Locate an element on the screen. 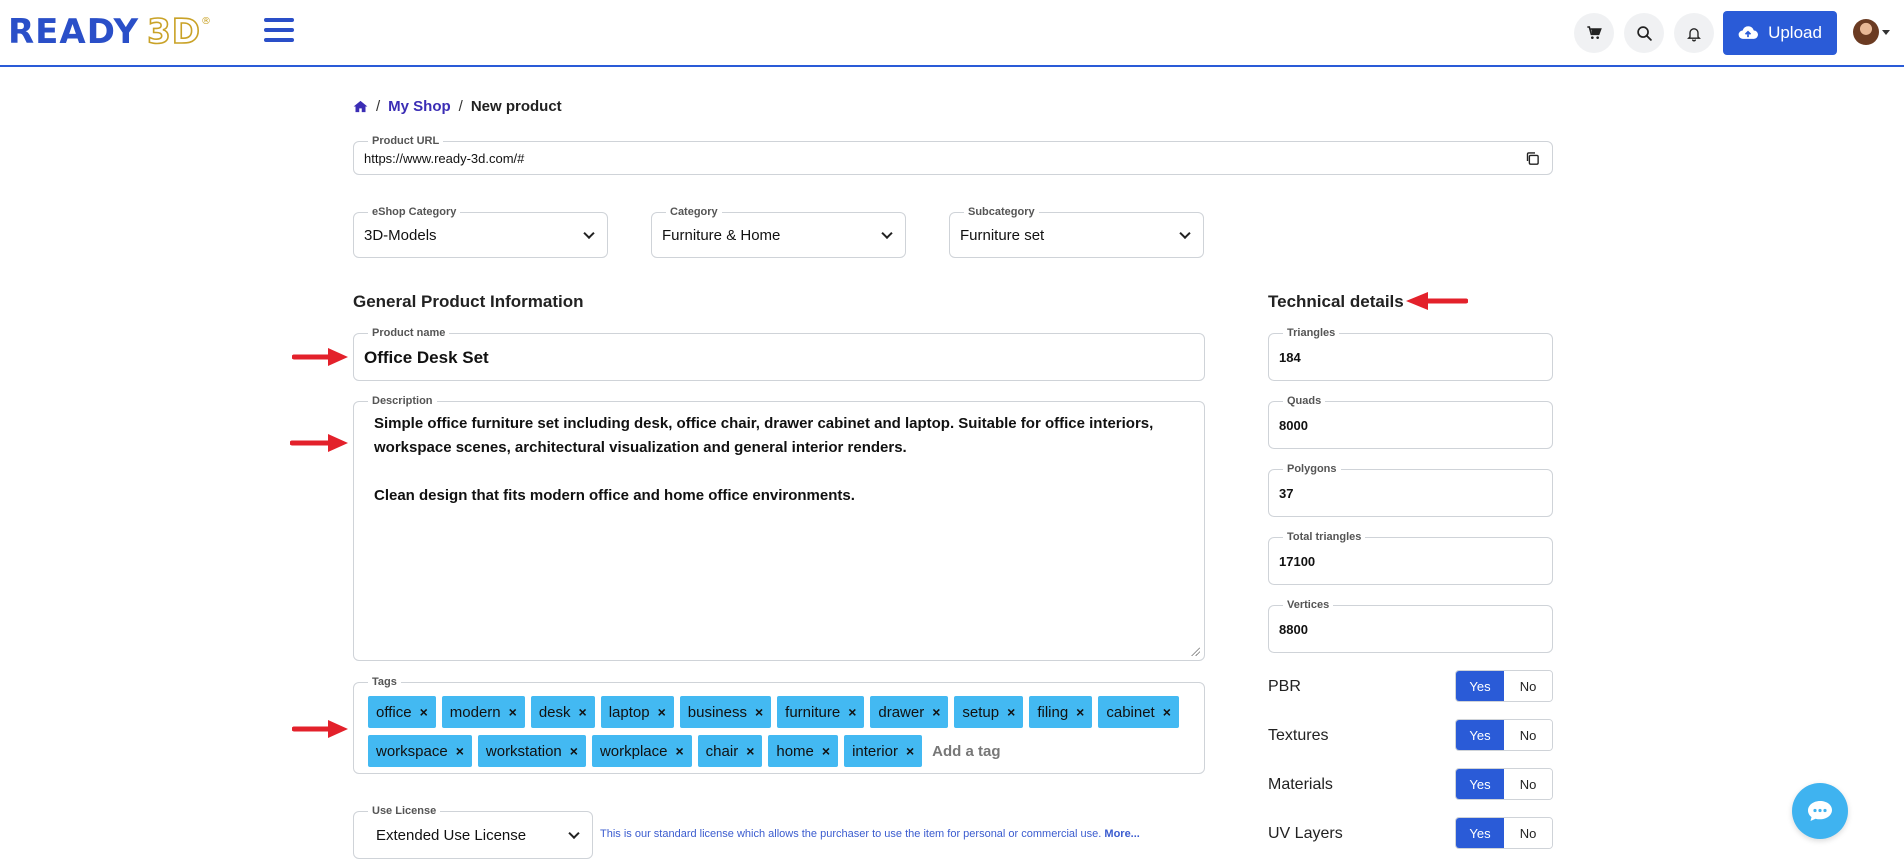 The width and height of the screenshot is (1904, 864). upload-button: Upload is located at coordinates (1780, 33).